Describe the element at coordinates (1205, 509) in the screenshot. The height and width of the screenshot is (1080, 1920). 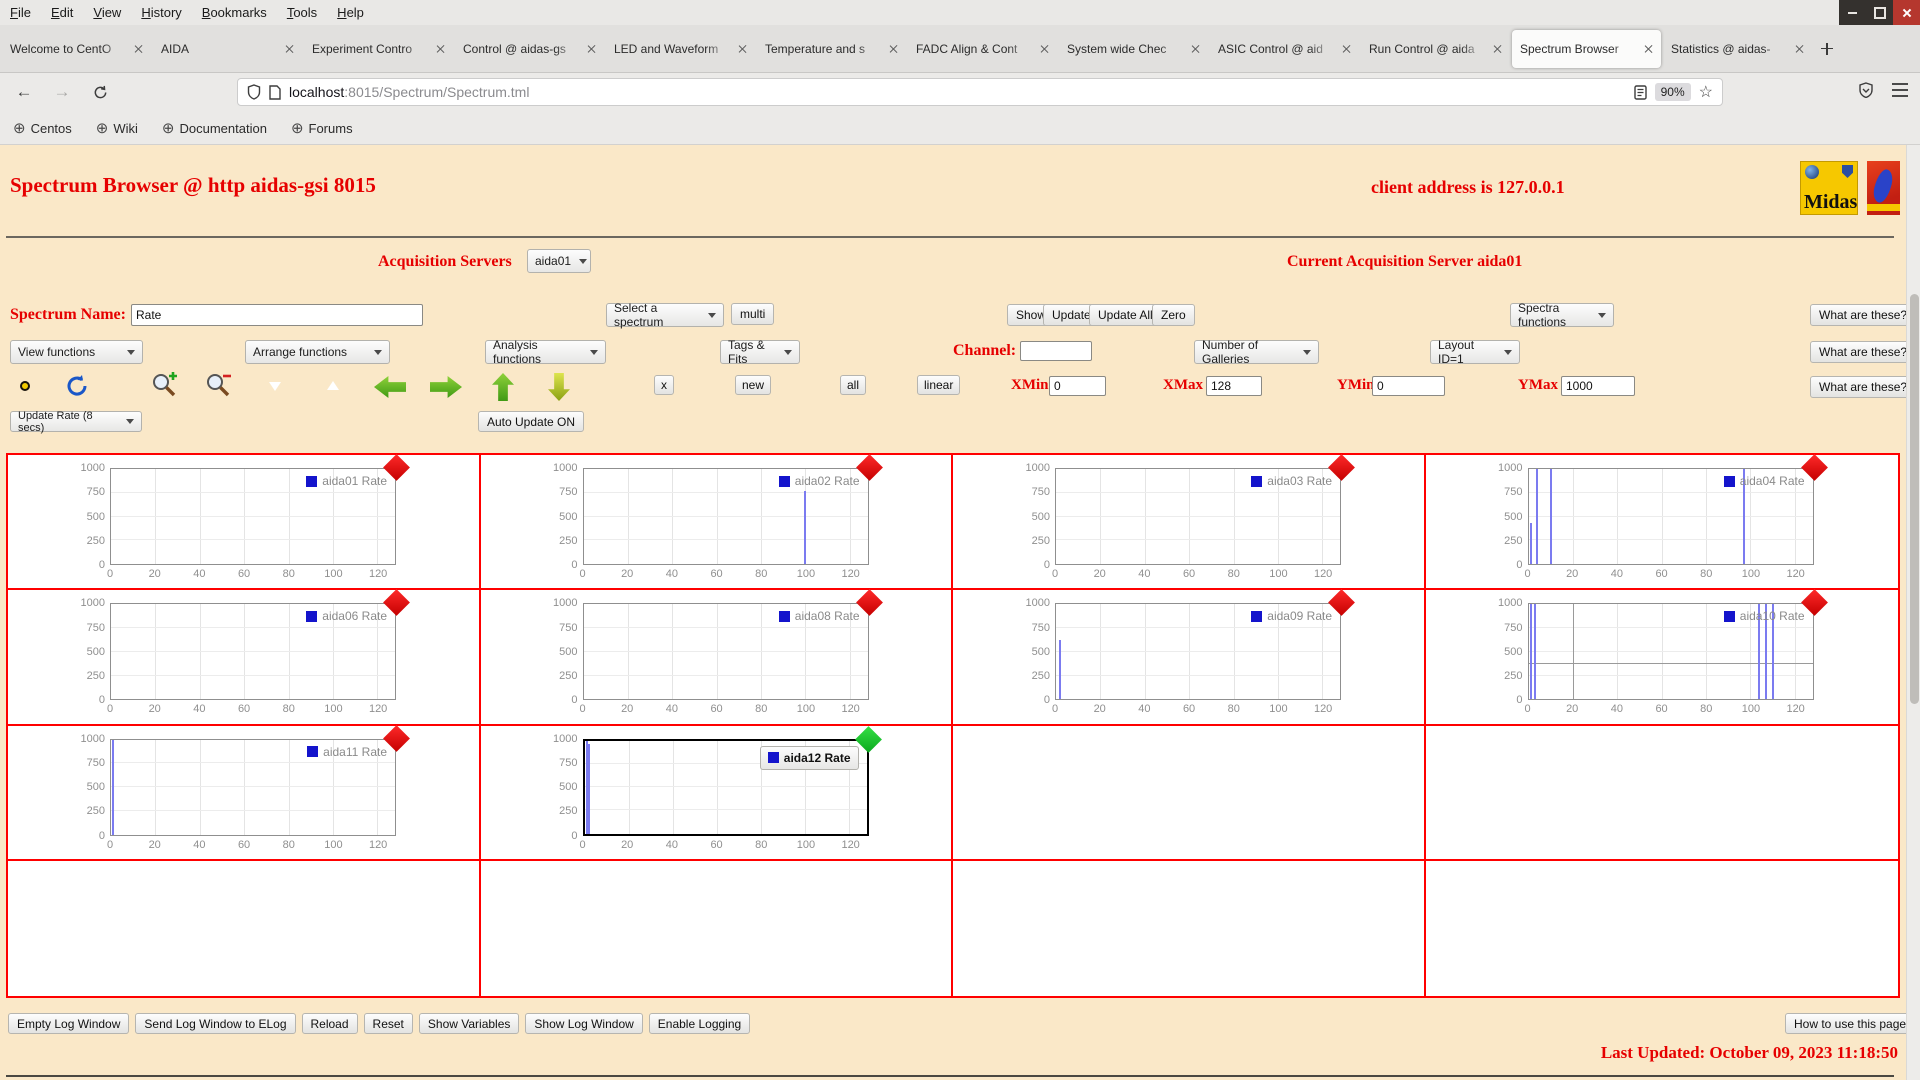
I see `plot-area: aida03 Rate` at that location.